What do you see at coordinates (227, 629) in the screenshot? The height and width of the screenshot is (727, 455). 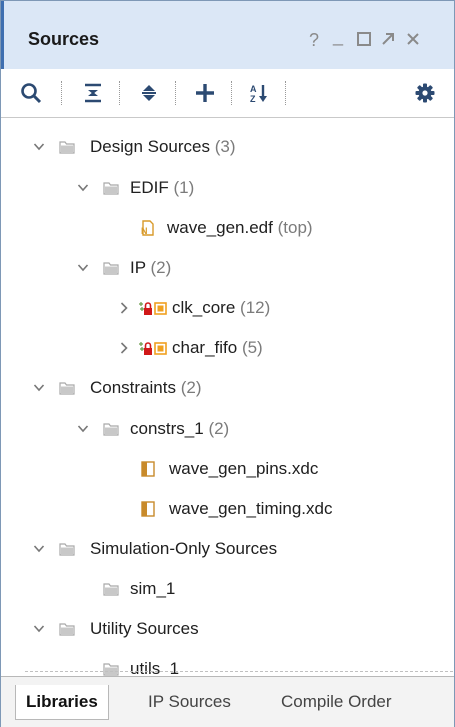 I see `tree-node-utility-sources: Utility Sources` at bounding box center [227, 629].